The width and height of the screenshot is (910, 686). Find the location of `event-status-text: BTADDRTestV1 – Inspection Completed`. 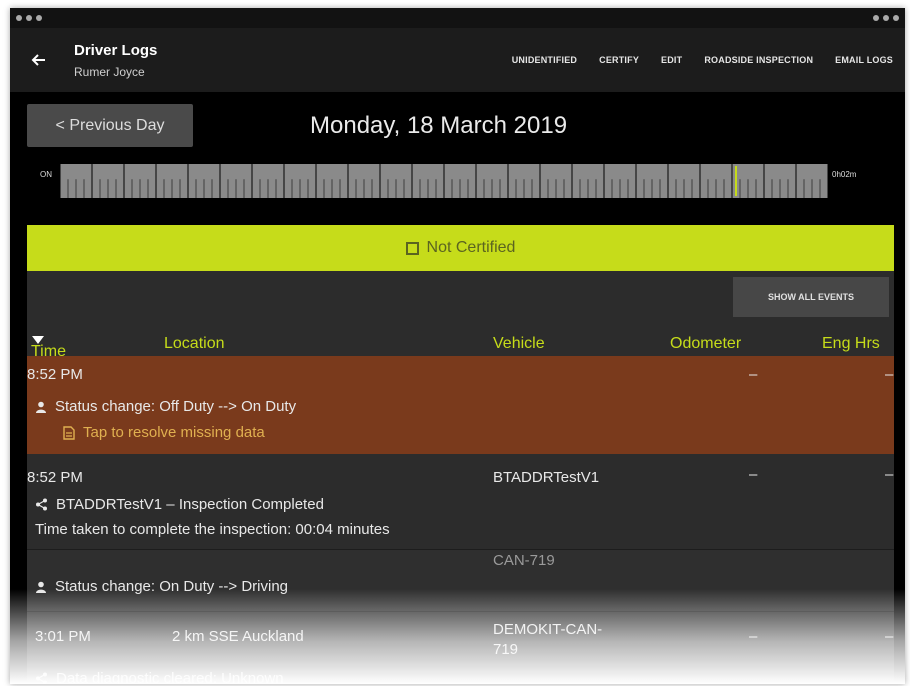

event-status-text: BTADDRTestV1 – Inspection Completed is located at coordinates (190, 504).